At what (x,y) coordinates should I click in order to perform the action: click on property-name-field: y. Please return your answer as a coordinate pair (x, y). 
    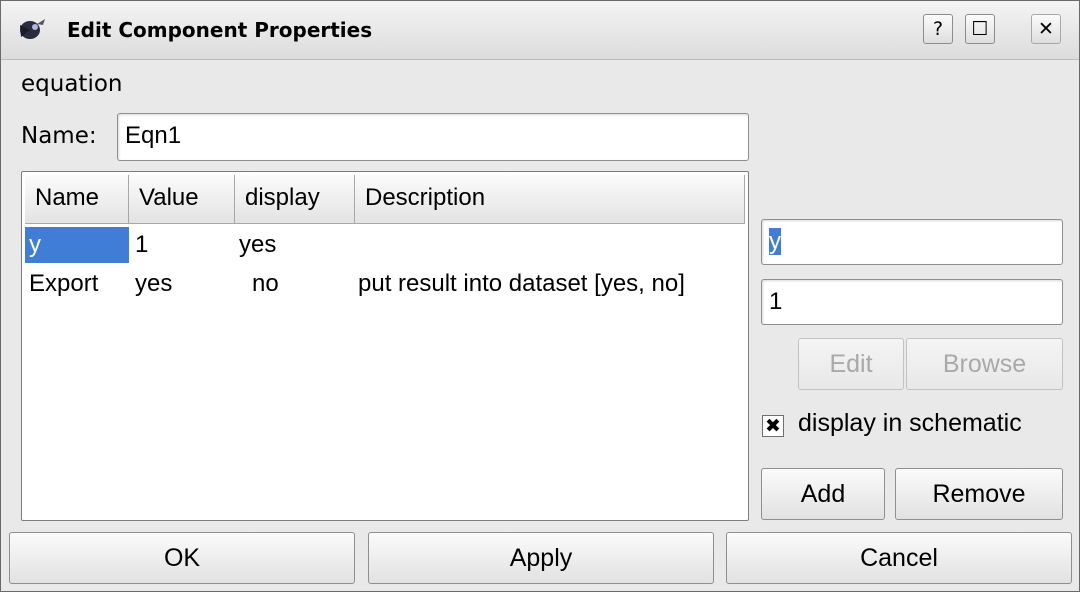
    Looking at the image, I should click on (912, 242).